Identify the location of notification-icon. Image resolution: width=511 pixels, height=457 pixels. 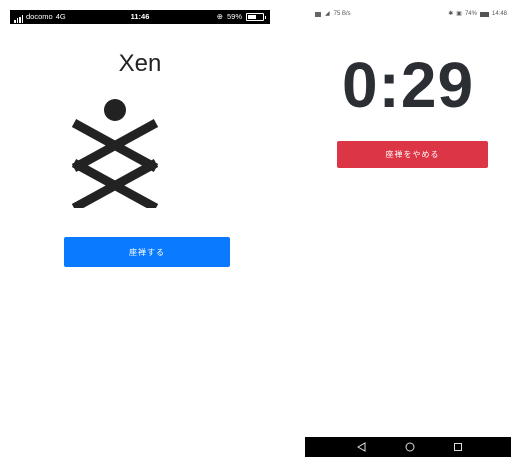
(318, 14).